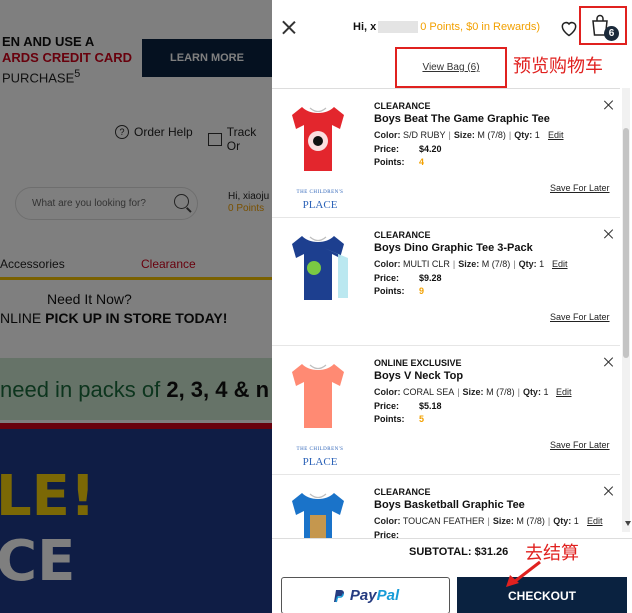  I want to click on item-attributes: Color: S/D RUBY | Size: M (7/8) | Qty: 1, so click(457, 135).